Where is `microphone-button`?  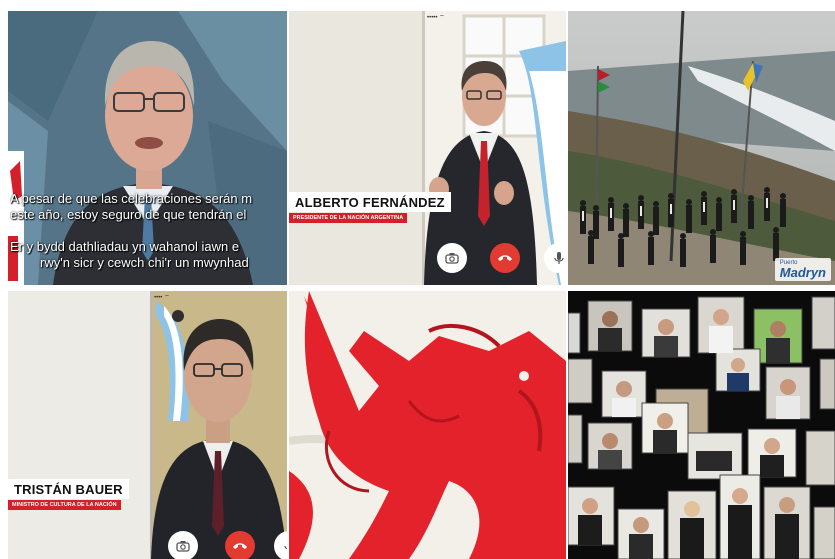
microphone-button is located at coordinates (555, 258).